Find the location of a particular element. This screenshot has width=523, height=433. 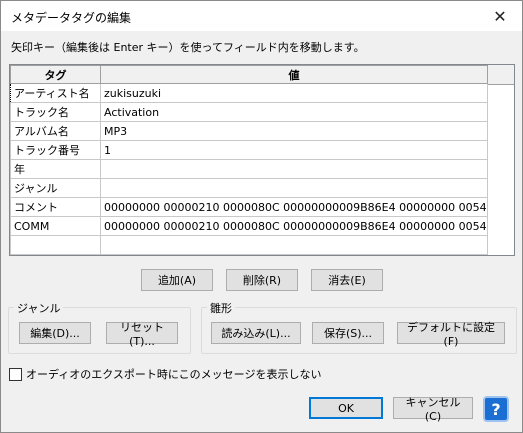

genre-group-label: ジャンル is located at coordinates (39, 308).